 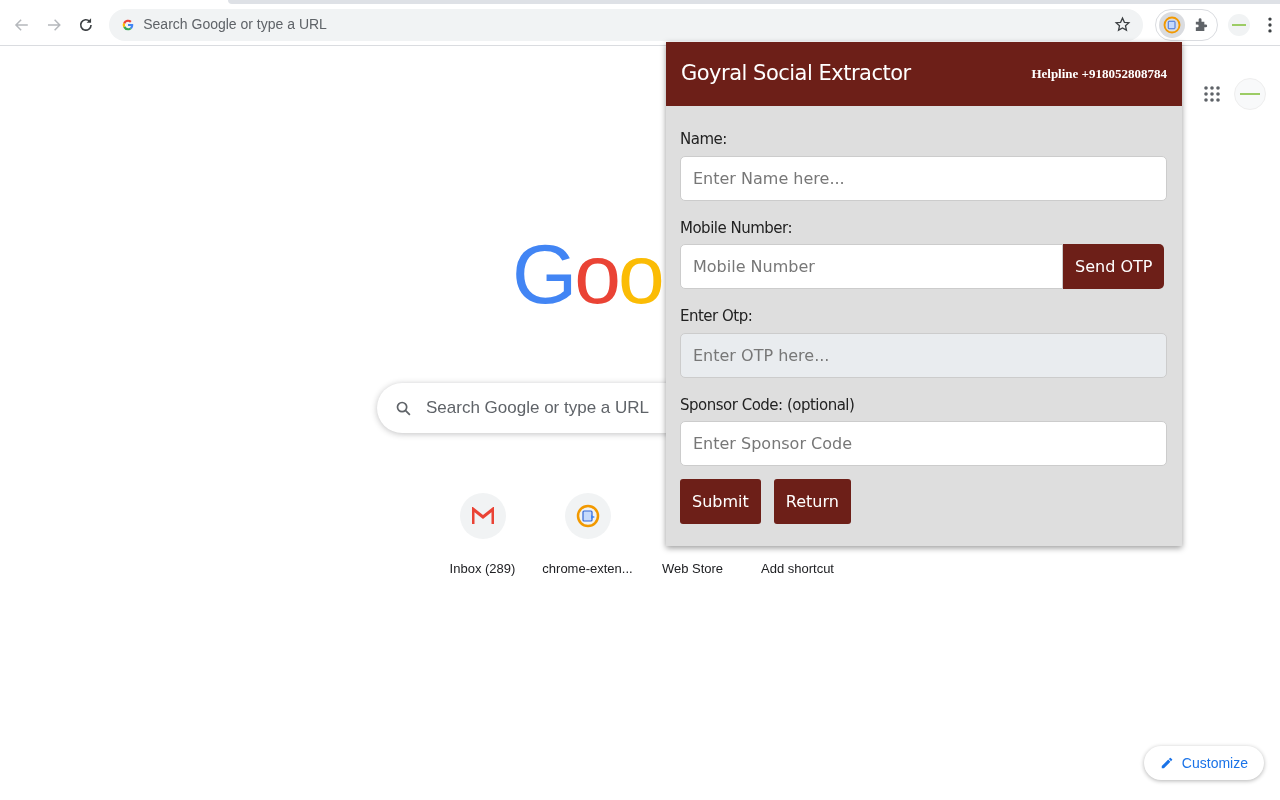 What do you see at coordinates (1123, 24) in the screenshot?
I see `star-icon` at bounding box center [1123, 24].